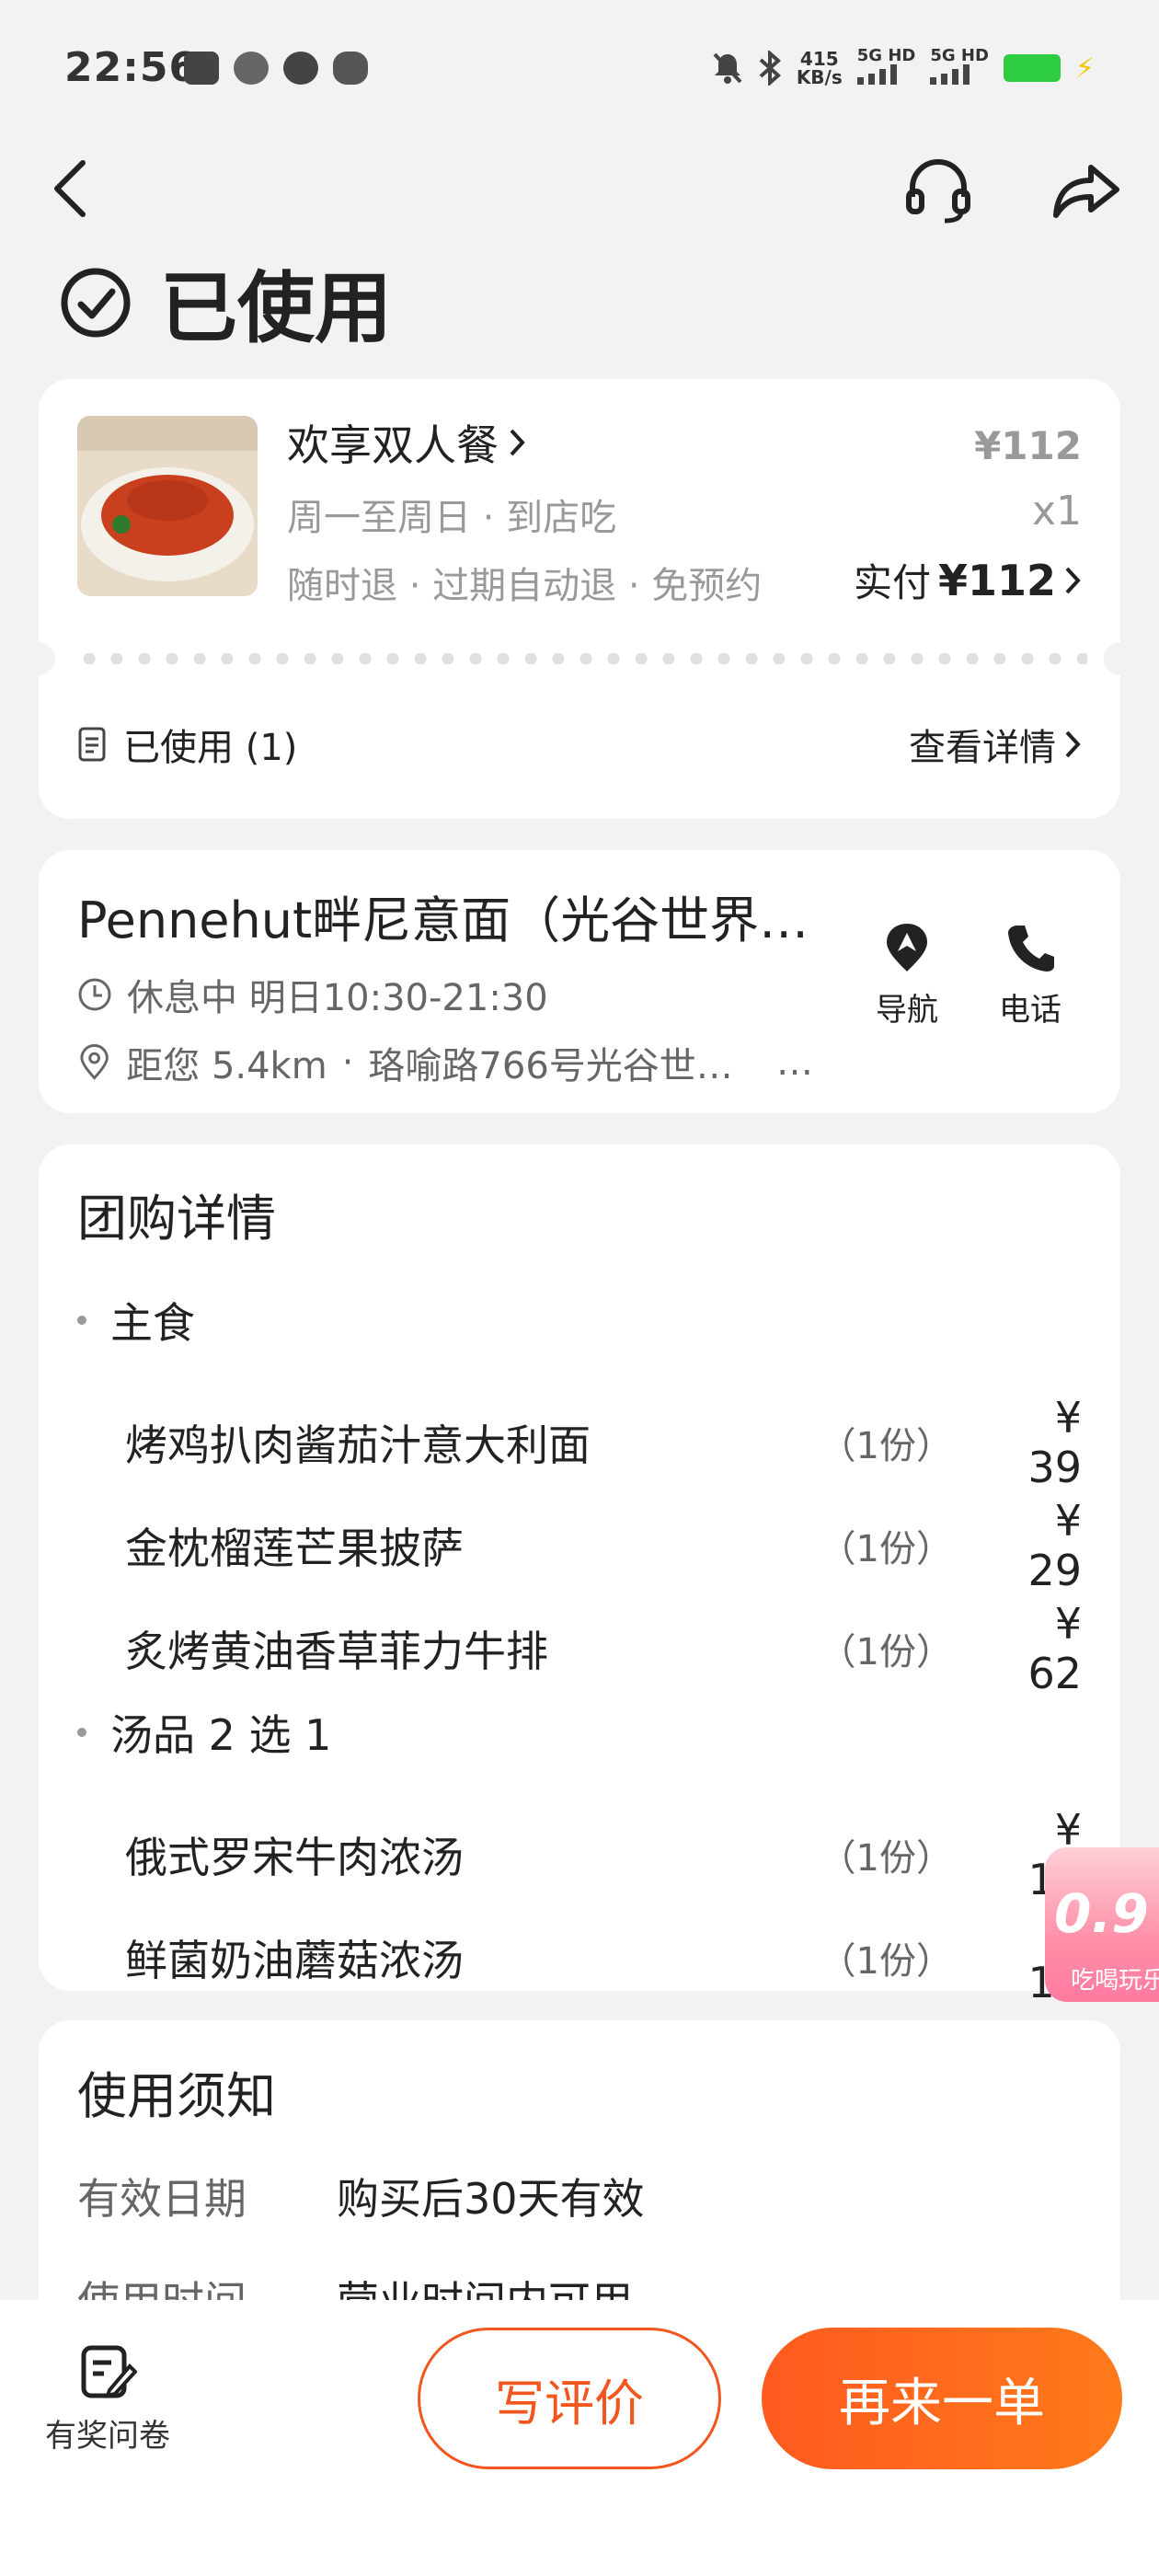  What do you see at coordinates (907, 974) in the screenshot?
I see `navigate-button: 导航` at bounding box center [907, 974].